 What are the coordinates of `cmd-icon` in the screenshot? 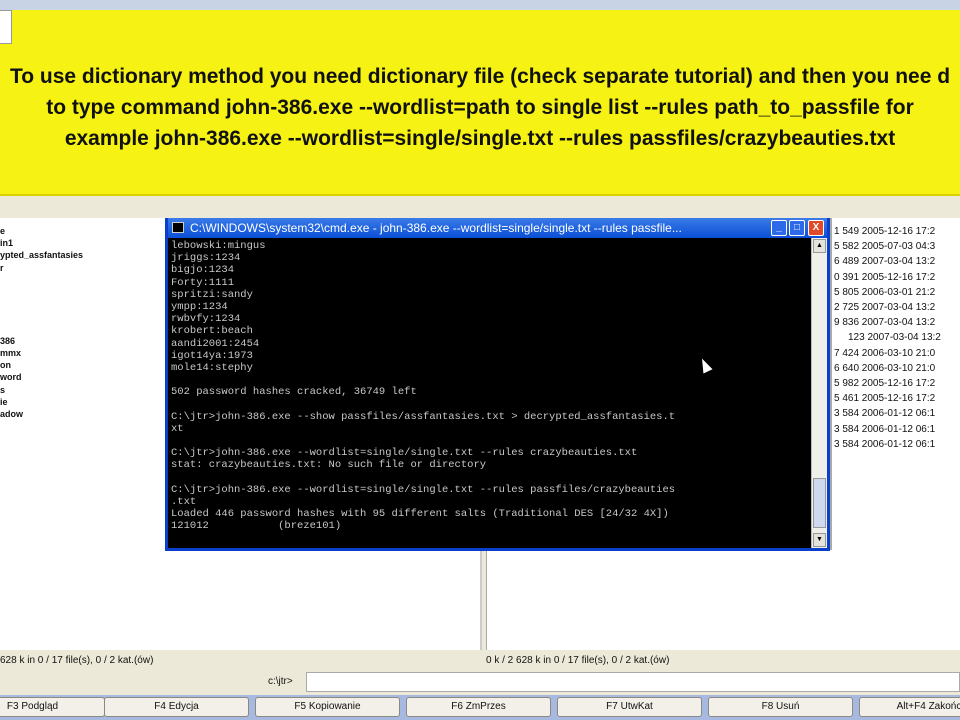 It's located at (178, 227).